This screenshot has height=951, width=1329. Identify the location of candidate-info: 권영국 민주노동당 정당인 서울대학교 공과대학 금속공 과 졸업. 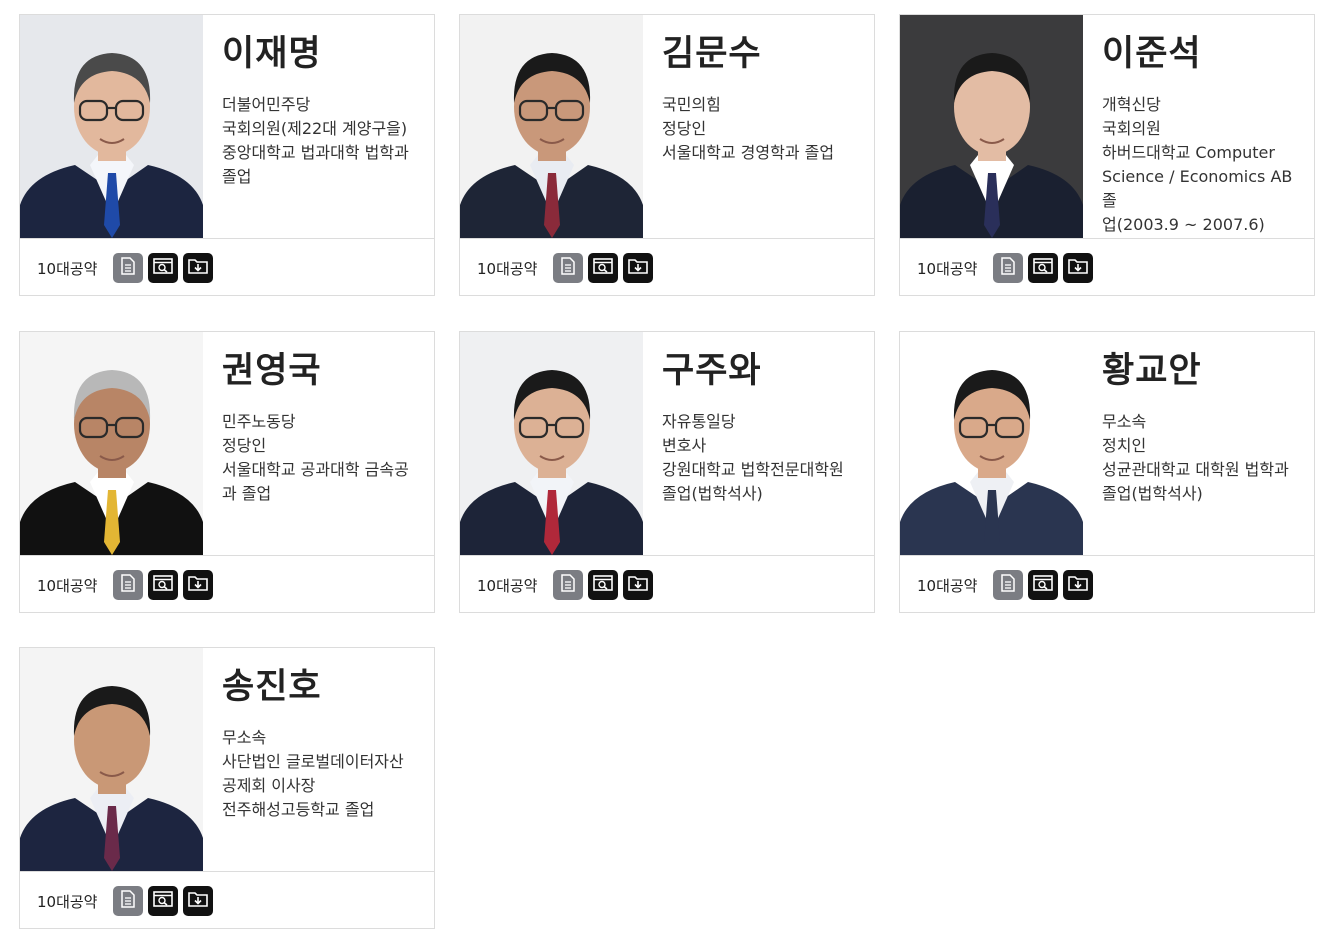
(322, 428).